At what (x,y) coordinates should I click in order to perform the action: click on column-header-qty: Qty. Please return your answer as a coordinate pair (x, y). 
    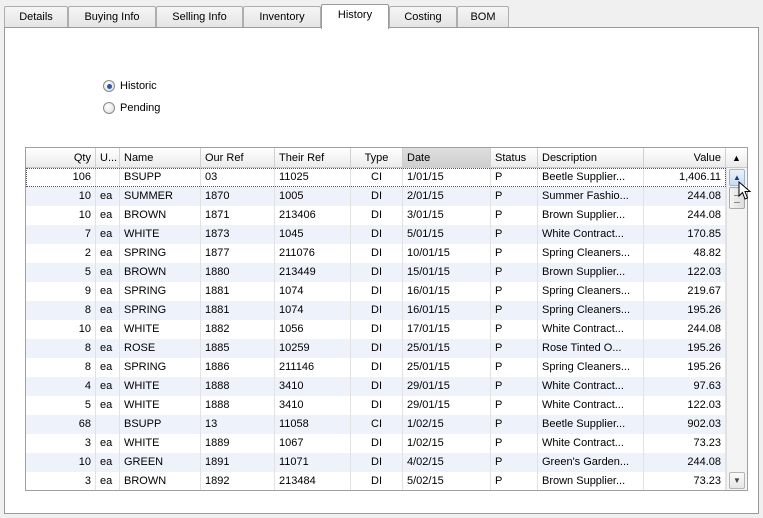
    Looking at the image, I should click on (61, 158).